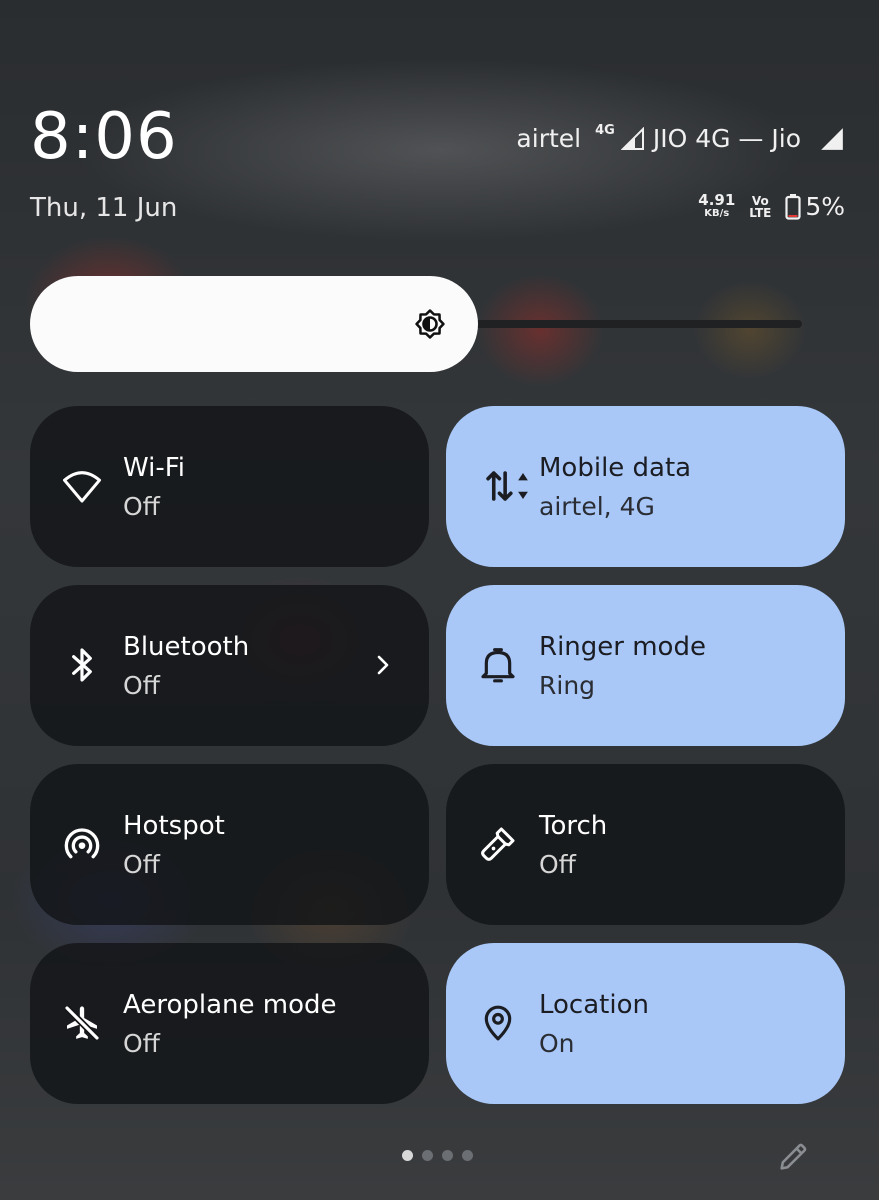  I want to click on bell-icon, so click(498, 665).